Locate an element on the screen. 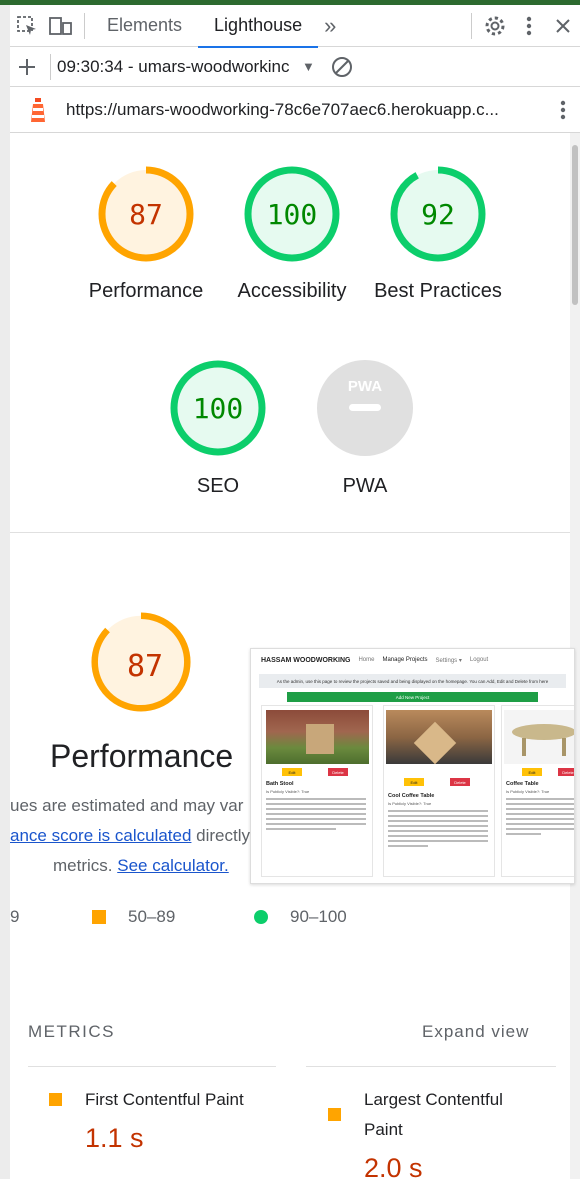 The width and height of the screenshot is (580, 1184). devtools-tab-bar: Elements Lighthouse » is located at coordinates (295, 26).